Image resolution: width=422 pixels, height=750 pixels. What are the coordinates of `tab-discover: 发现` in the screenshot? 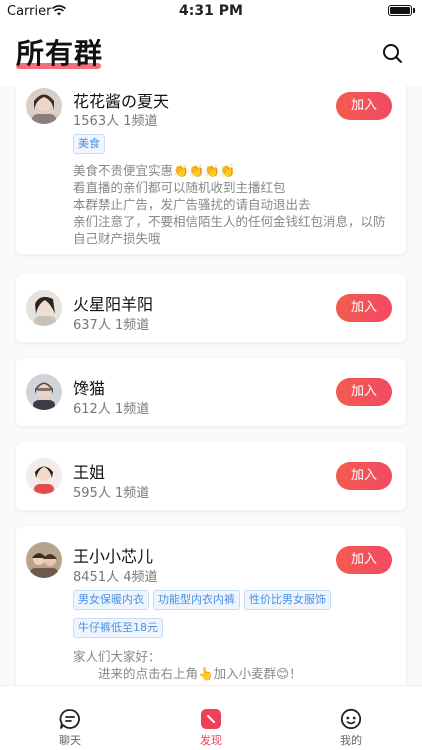 It's located at (211, 718).